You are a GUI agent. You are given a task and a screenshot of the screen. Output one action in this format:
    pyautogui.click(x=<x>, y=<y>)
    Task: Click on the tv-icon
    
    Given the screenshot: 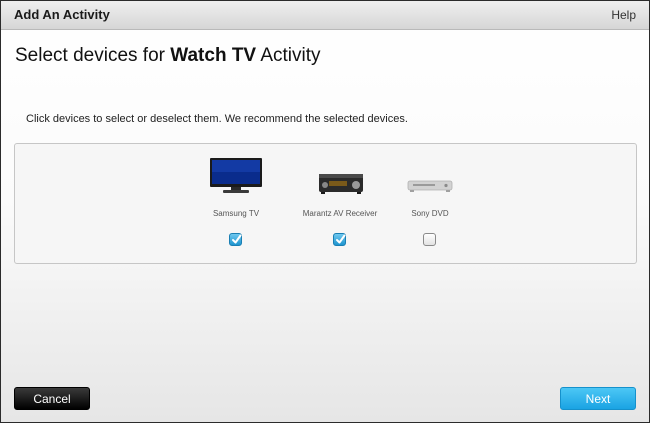 What is the action you would take?
    pyautogui.click(x=236, y=175)
    